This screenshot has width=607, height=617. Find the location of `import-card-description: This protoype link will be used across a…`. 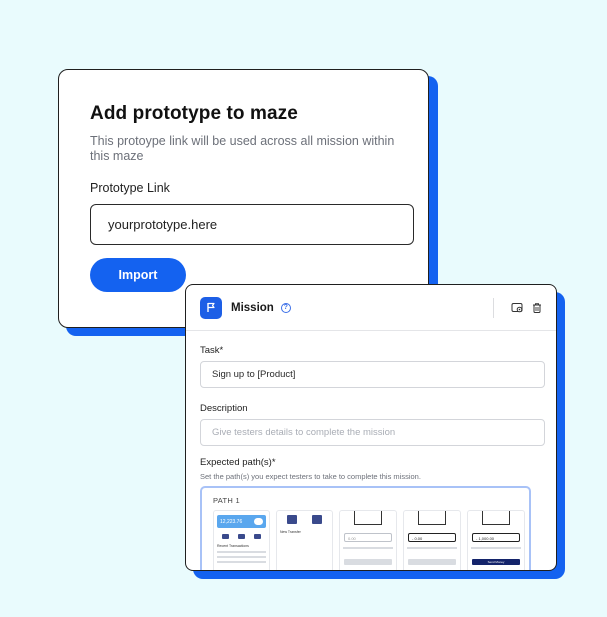

import-card-description: This protoype link will be used across a… is located at coordinates (242, 148).